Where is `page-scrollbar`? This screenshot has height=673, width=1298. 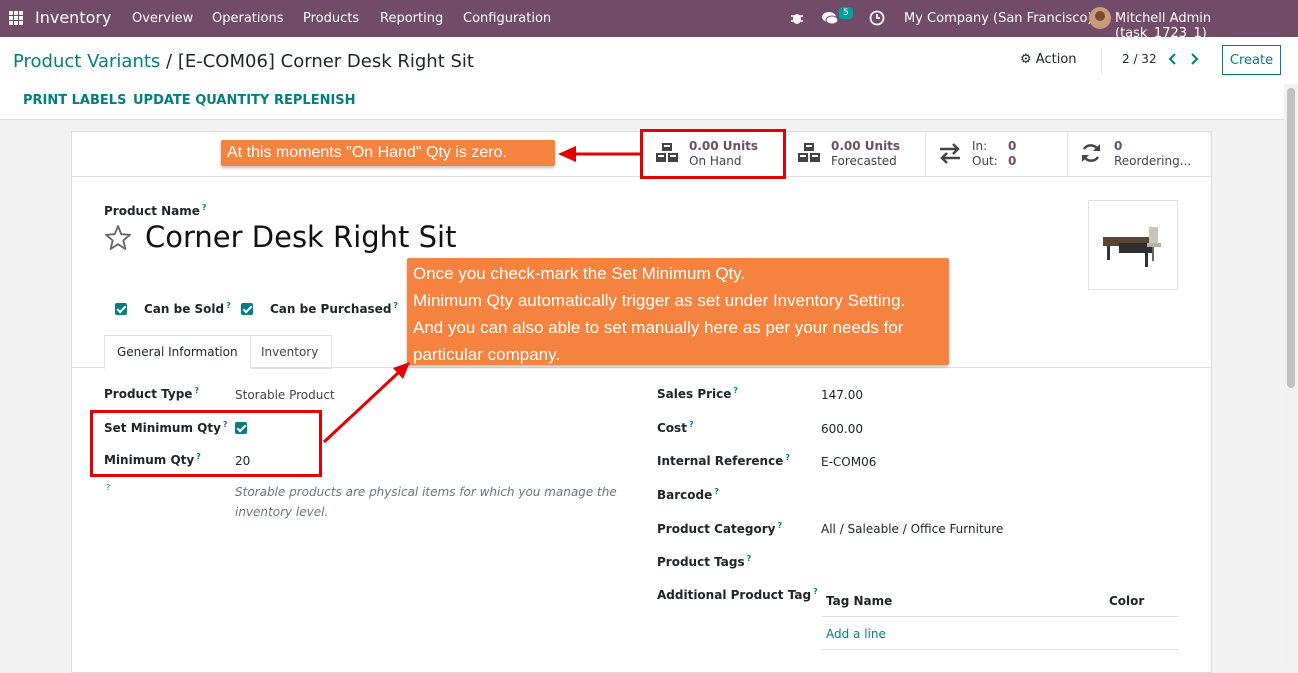 page-scrollbar is located at coordinates (1291, 374).